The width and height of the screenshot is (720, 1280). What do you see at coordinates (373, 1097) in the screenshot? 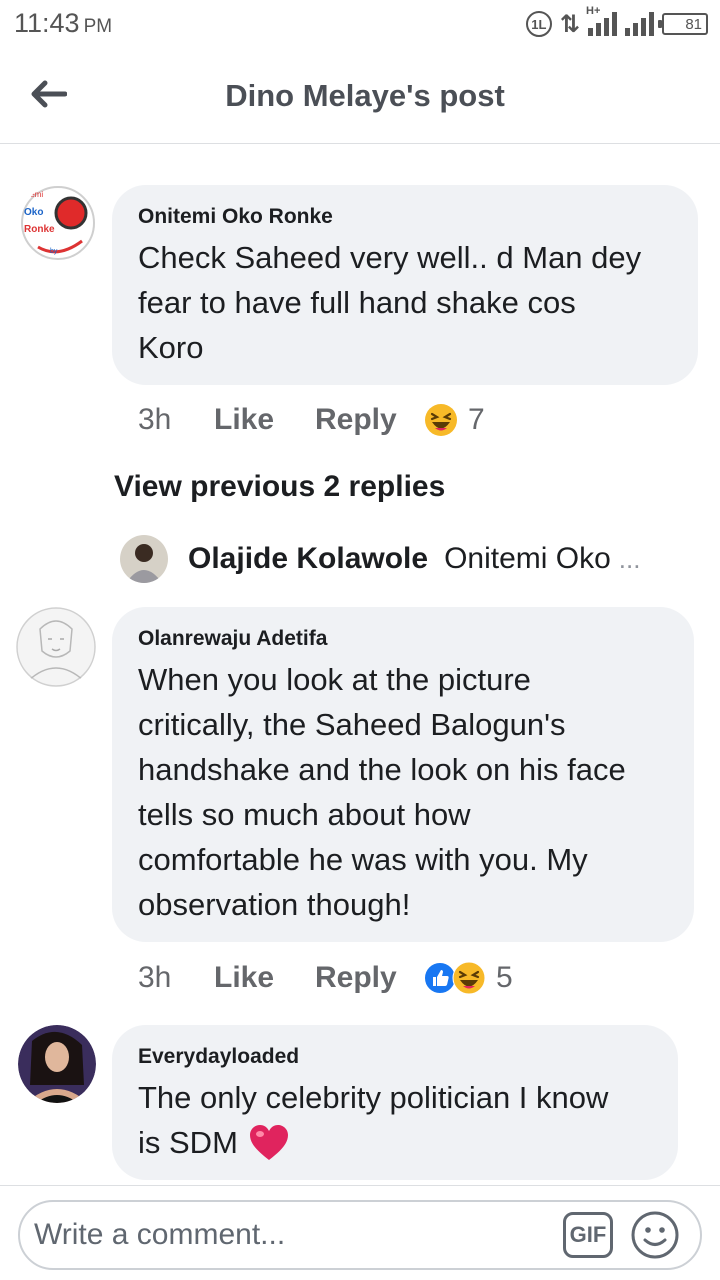
I see `comment-line: The only celebrity politician I know` at bounding box center [373, 1097].